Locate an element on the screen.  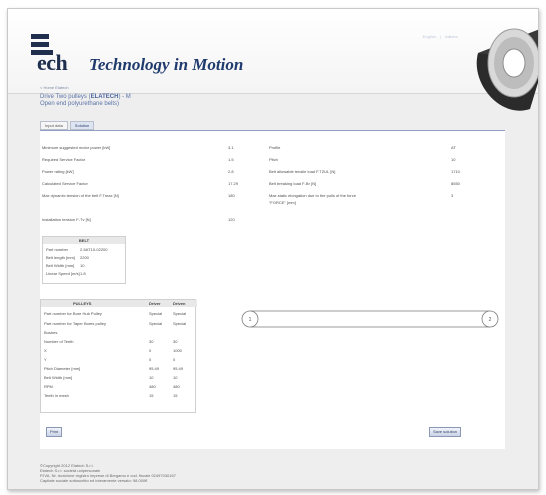
belt-row: Belt length [mm] 2200 is located at coordinates (67, 257).